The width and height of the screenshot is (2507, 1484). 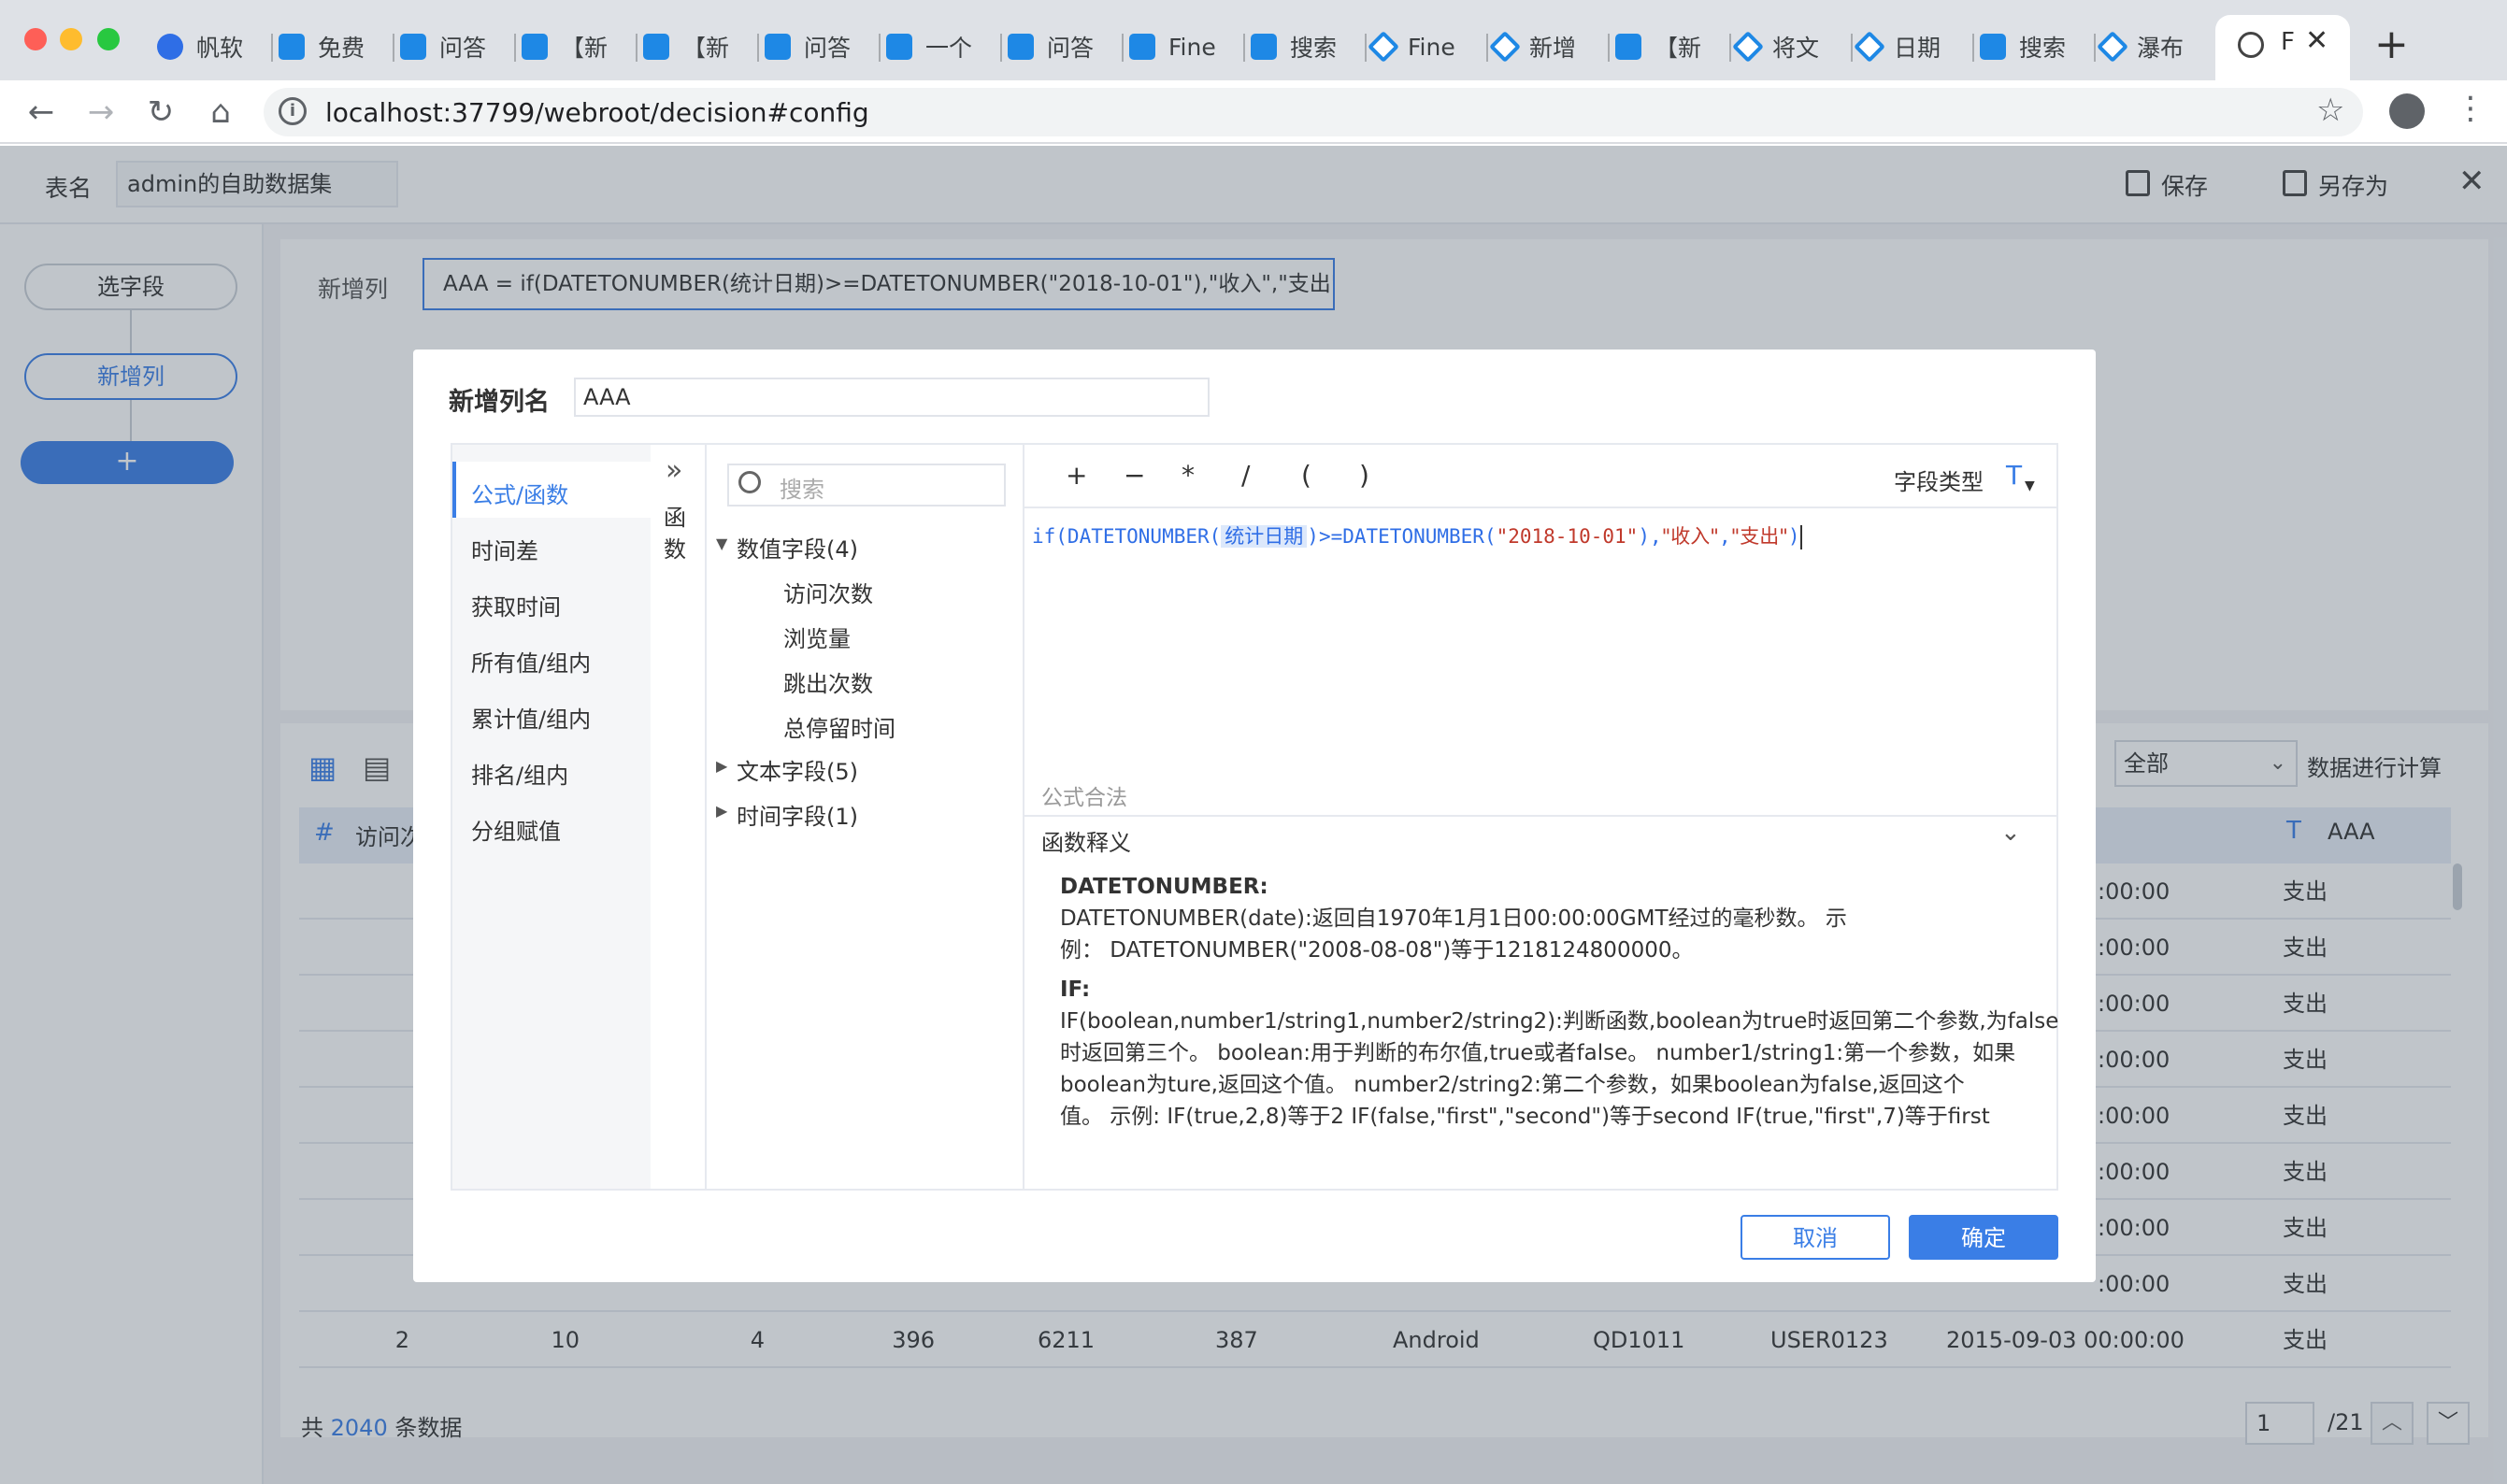 I want to click on numeric-field-item: 跳出次数, so click(x=828, y=681).